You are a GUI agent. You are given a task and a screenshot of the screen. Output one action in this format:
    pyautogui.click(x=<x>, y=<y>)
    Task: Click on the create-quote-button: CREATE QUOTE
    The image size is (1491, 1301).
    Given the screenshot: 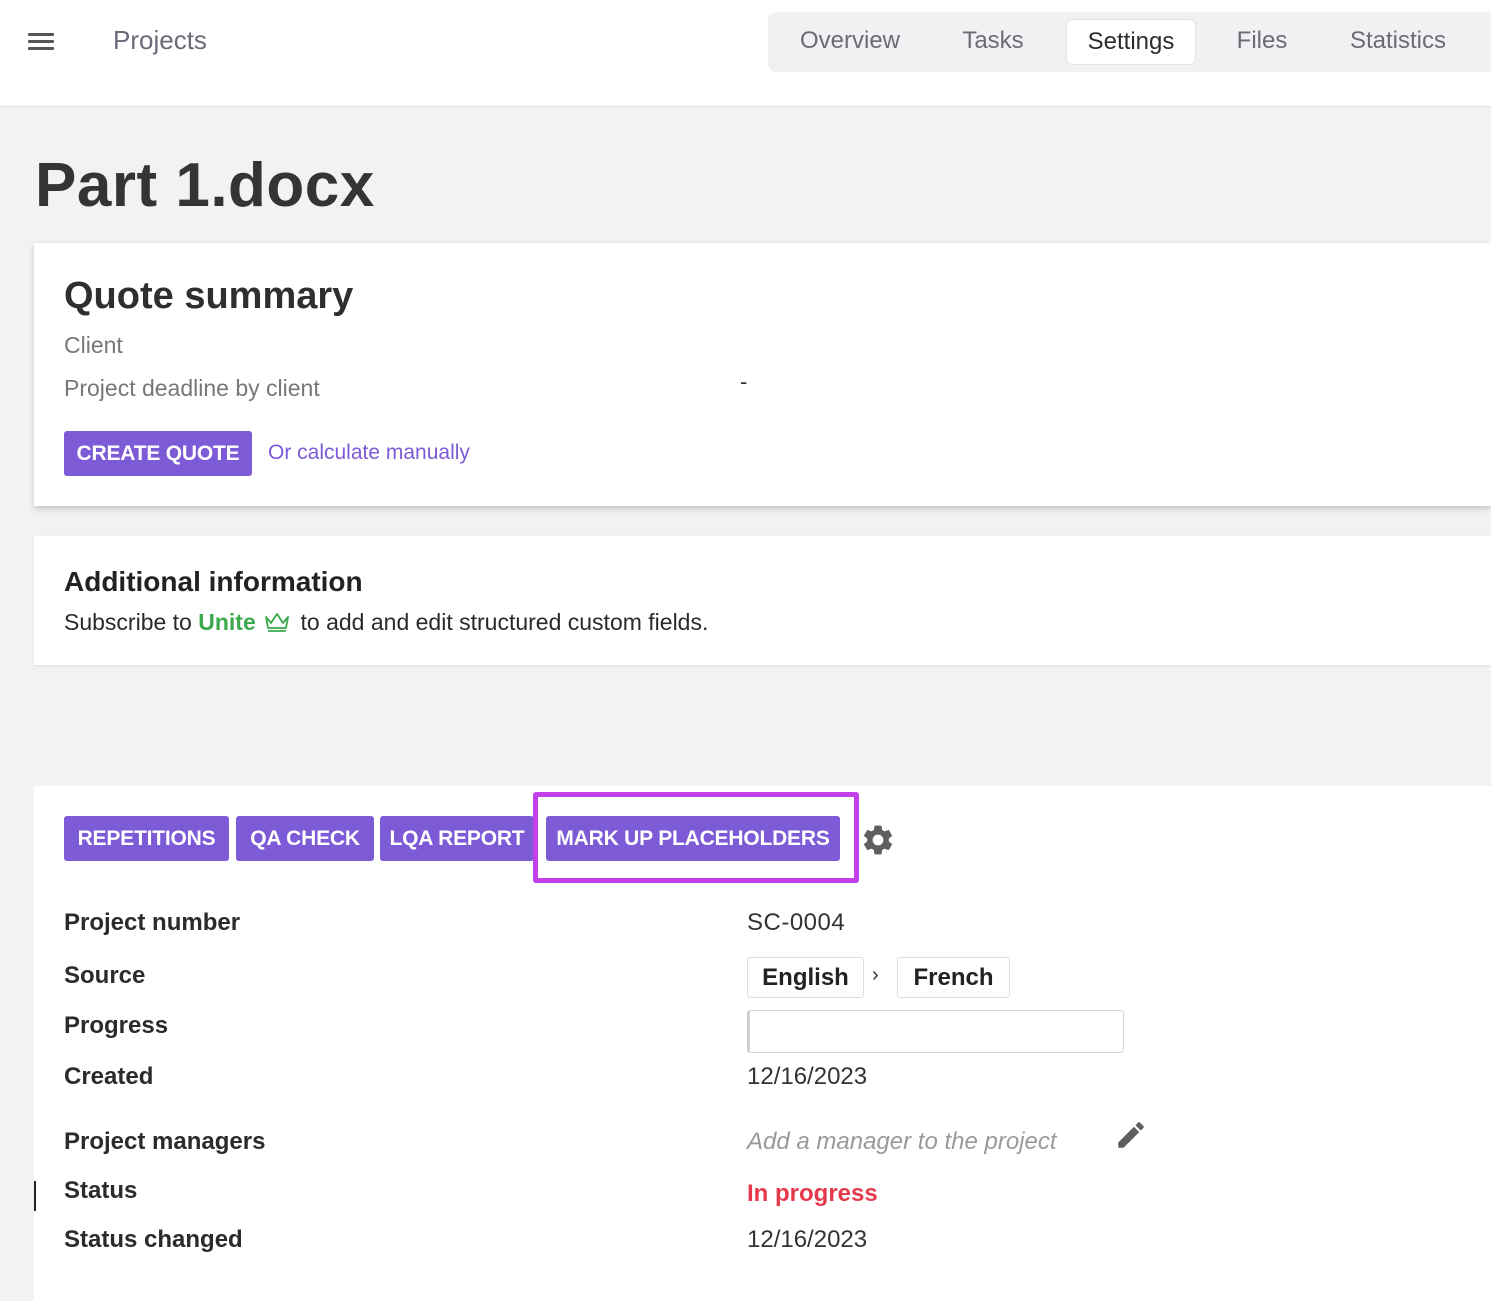 What is the action you would take?
    pyautogui.click(x=158, y=453)
    